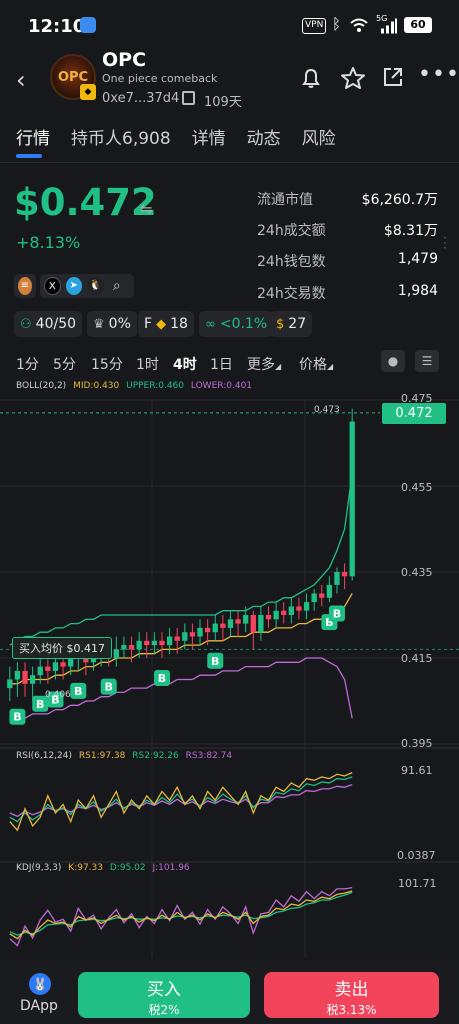 This screenshot has height=1024, width=459. What do you see at coordinates (57, 26) in the screenshot?
I see `status-time: 12:10` at bounding box center [57, 26].